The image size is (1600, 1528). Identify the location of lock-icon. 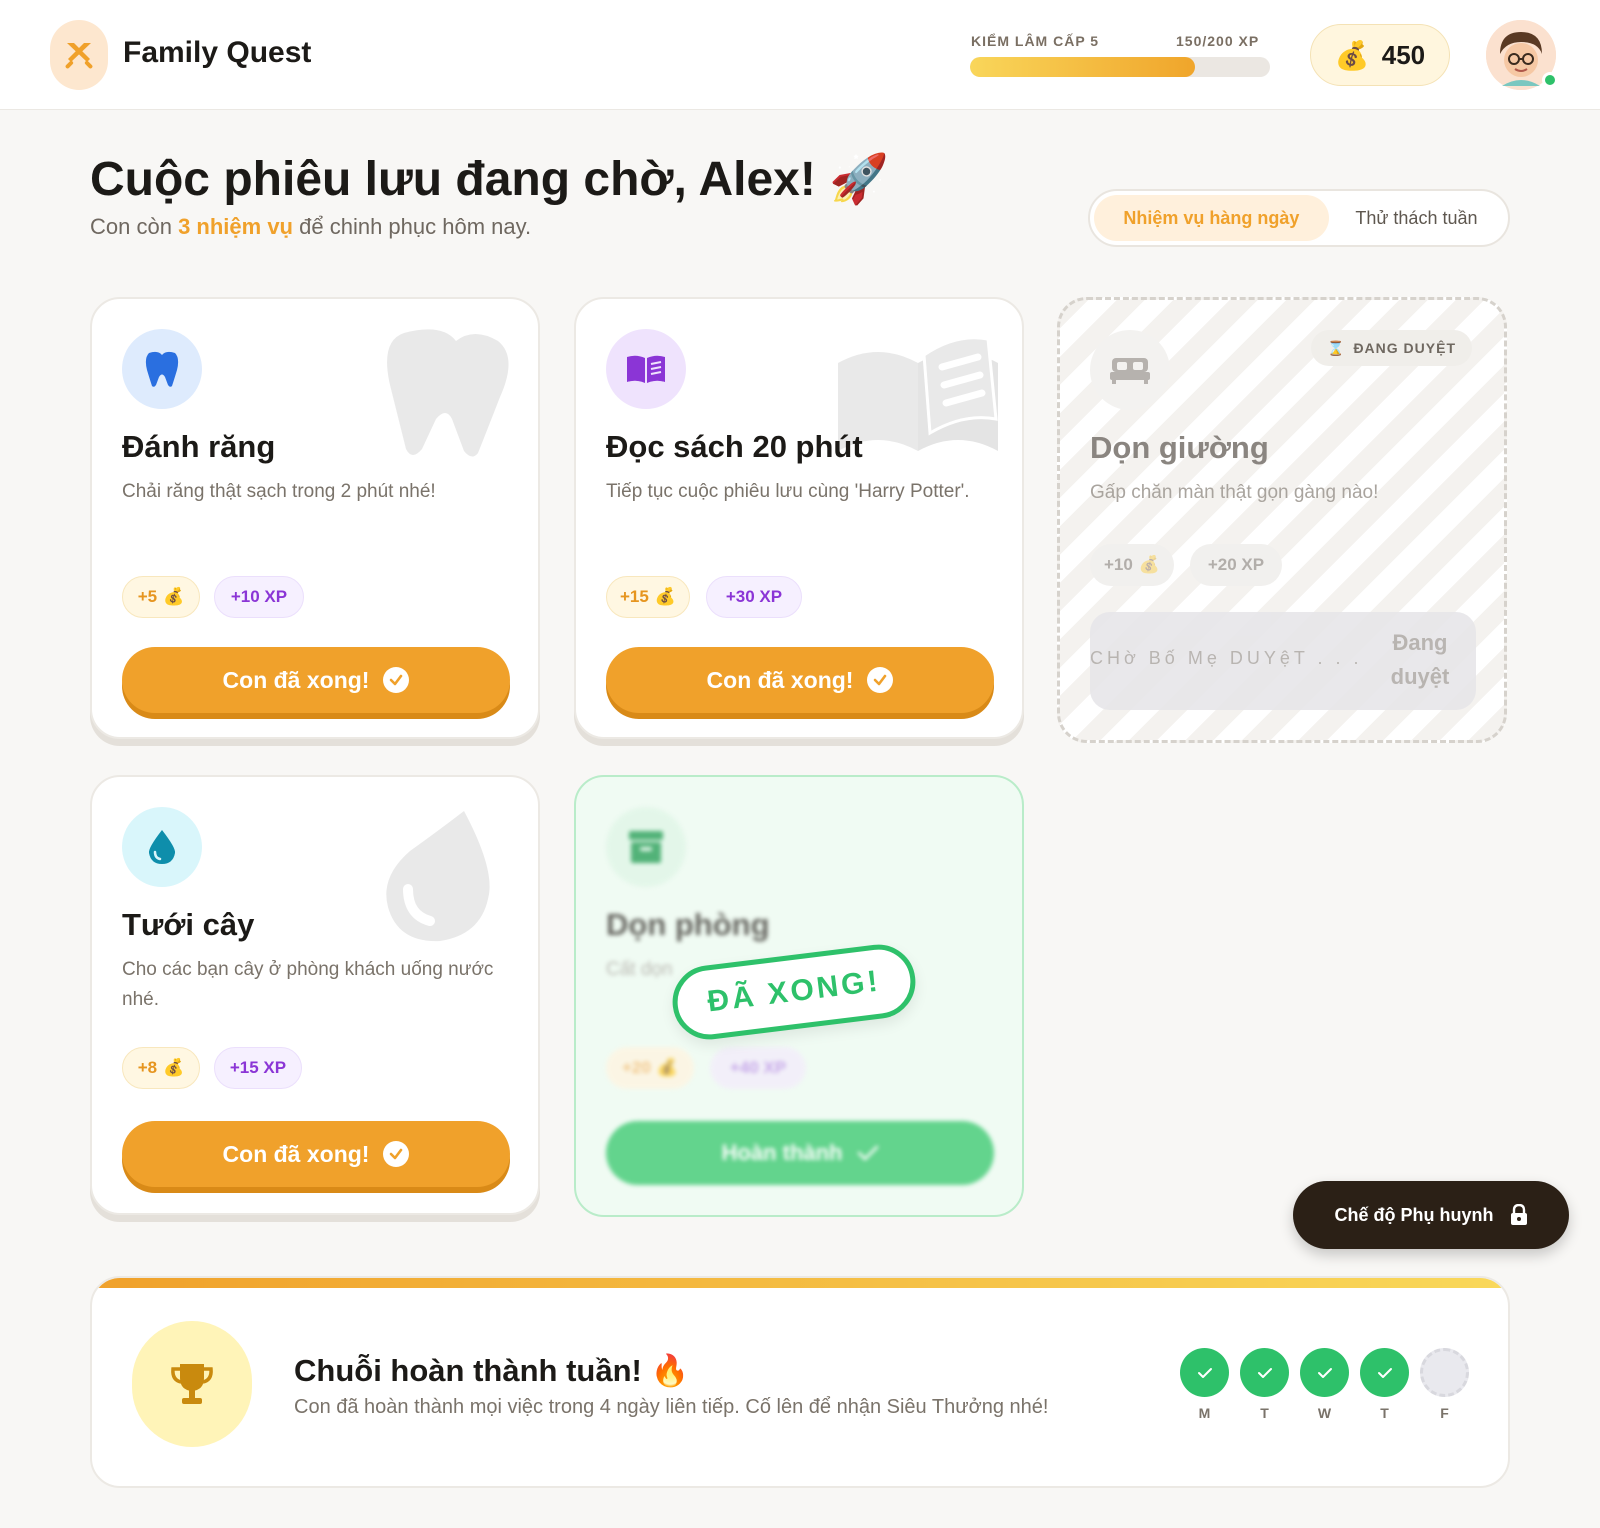
(1518, 1214).